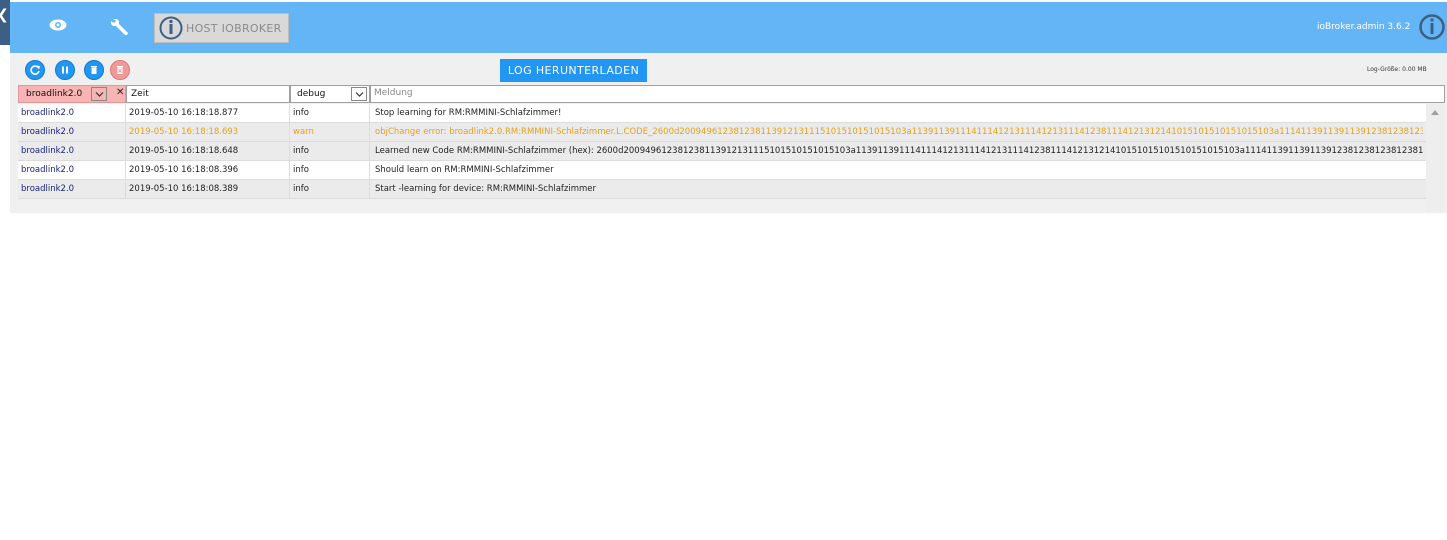 The height and width of the screenshot is (540, 1447). I want to click on delete-all-button, so click(120, 70).